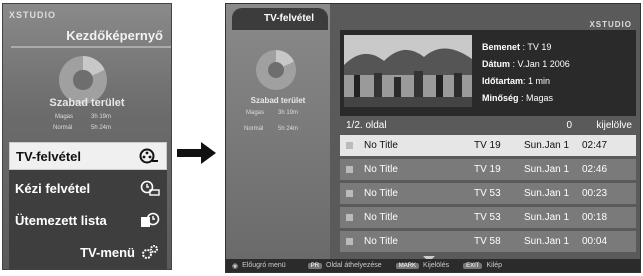 This screenshot has width=643, height=276. Describe the element at coordinates (107, 252) in the screenshot. I see `menu-item-label: TV-menü` at that location.